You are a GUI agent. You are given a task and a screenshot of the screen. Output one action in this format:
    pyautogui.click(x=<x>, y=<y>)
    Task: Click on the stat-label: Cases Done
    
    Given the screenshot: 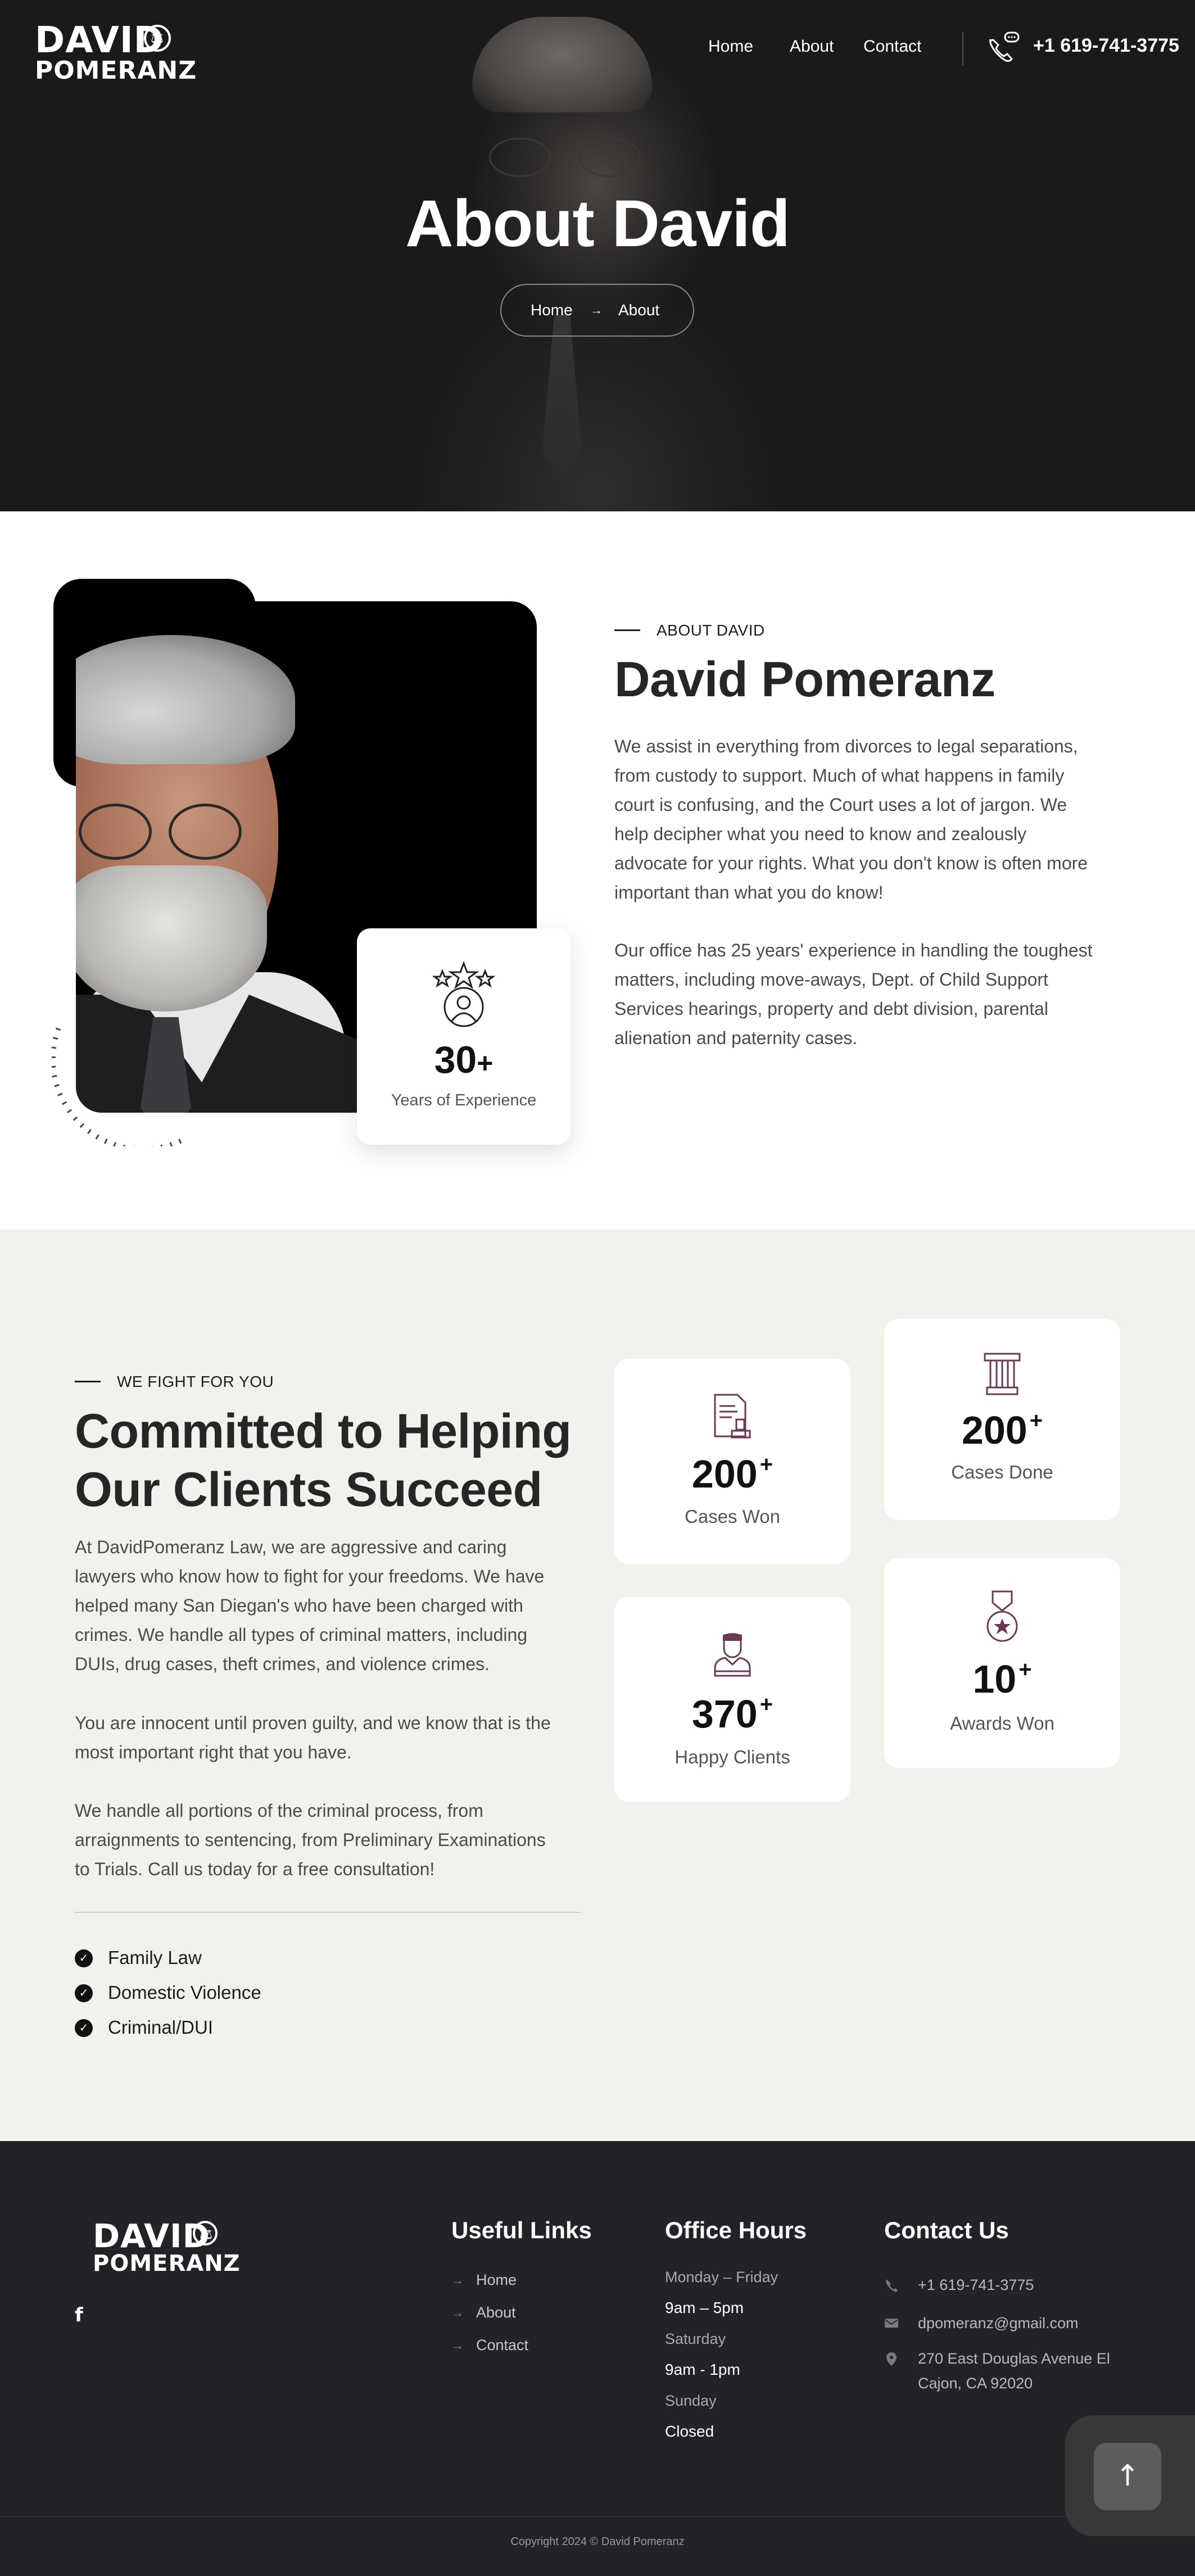 What is the action you would take?
    pyautogui.click(x=1002, y=1472)
    